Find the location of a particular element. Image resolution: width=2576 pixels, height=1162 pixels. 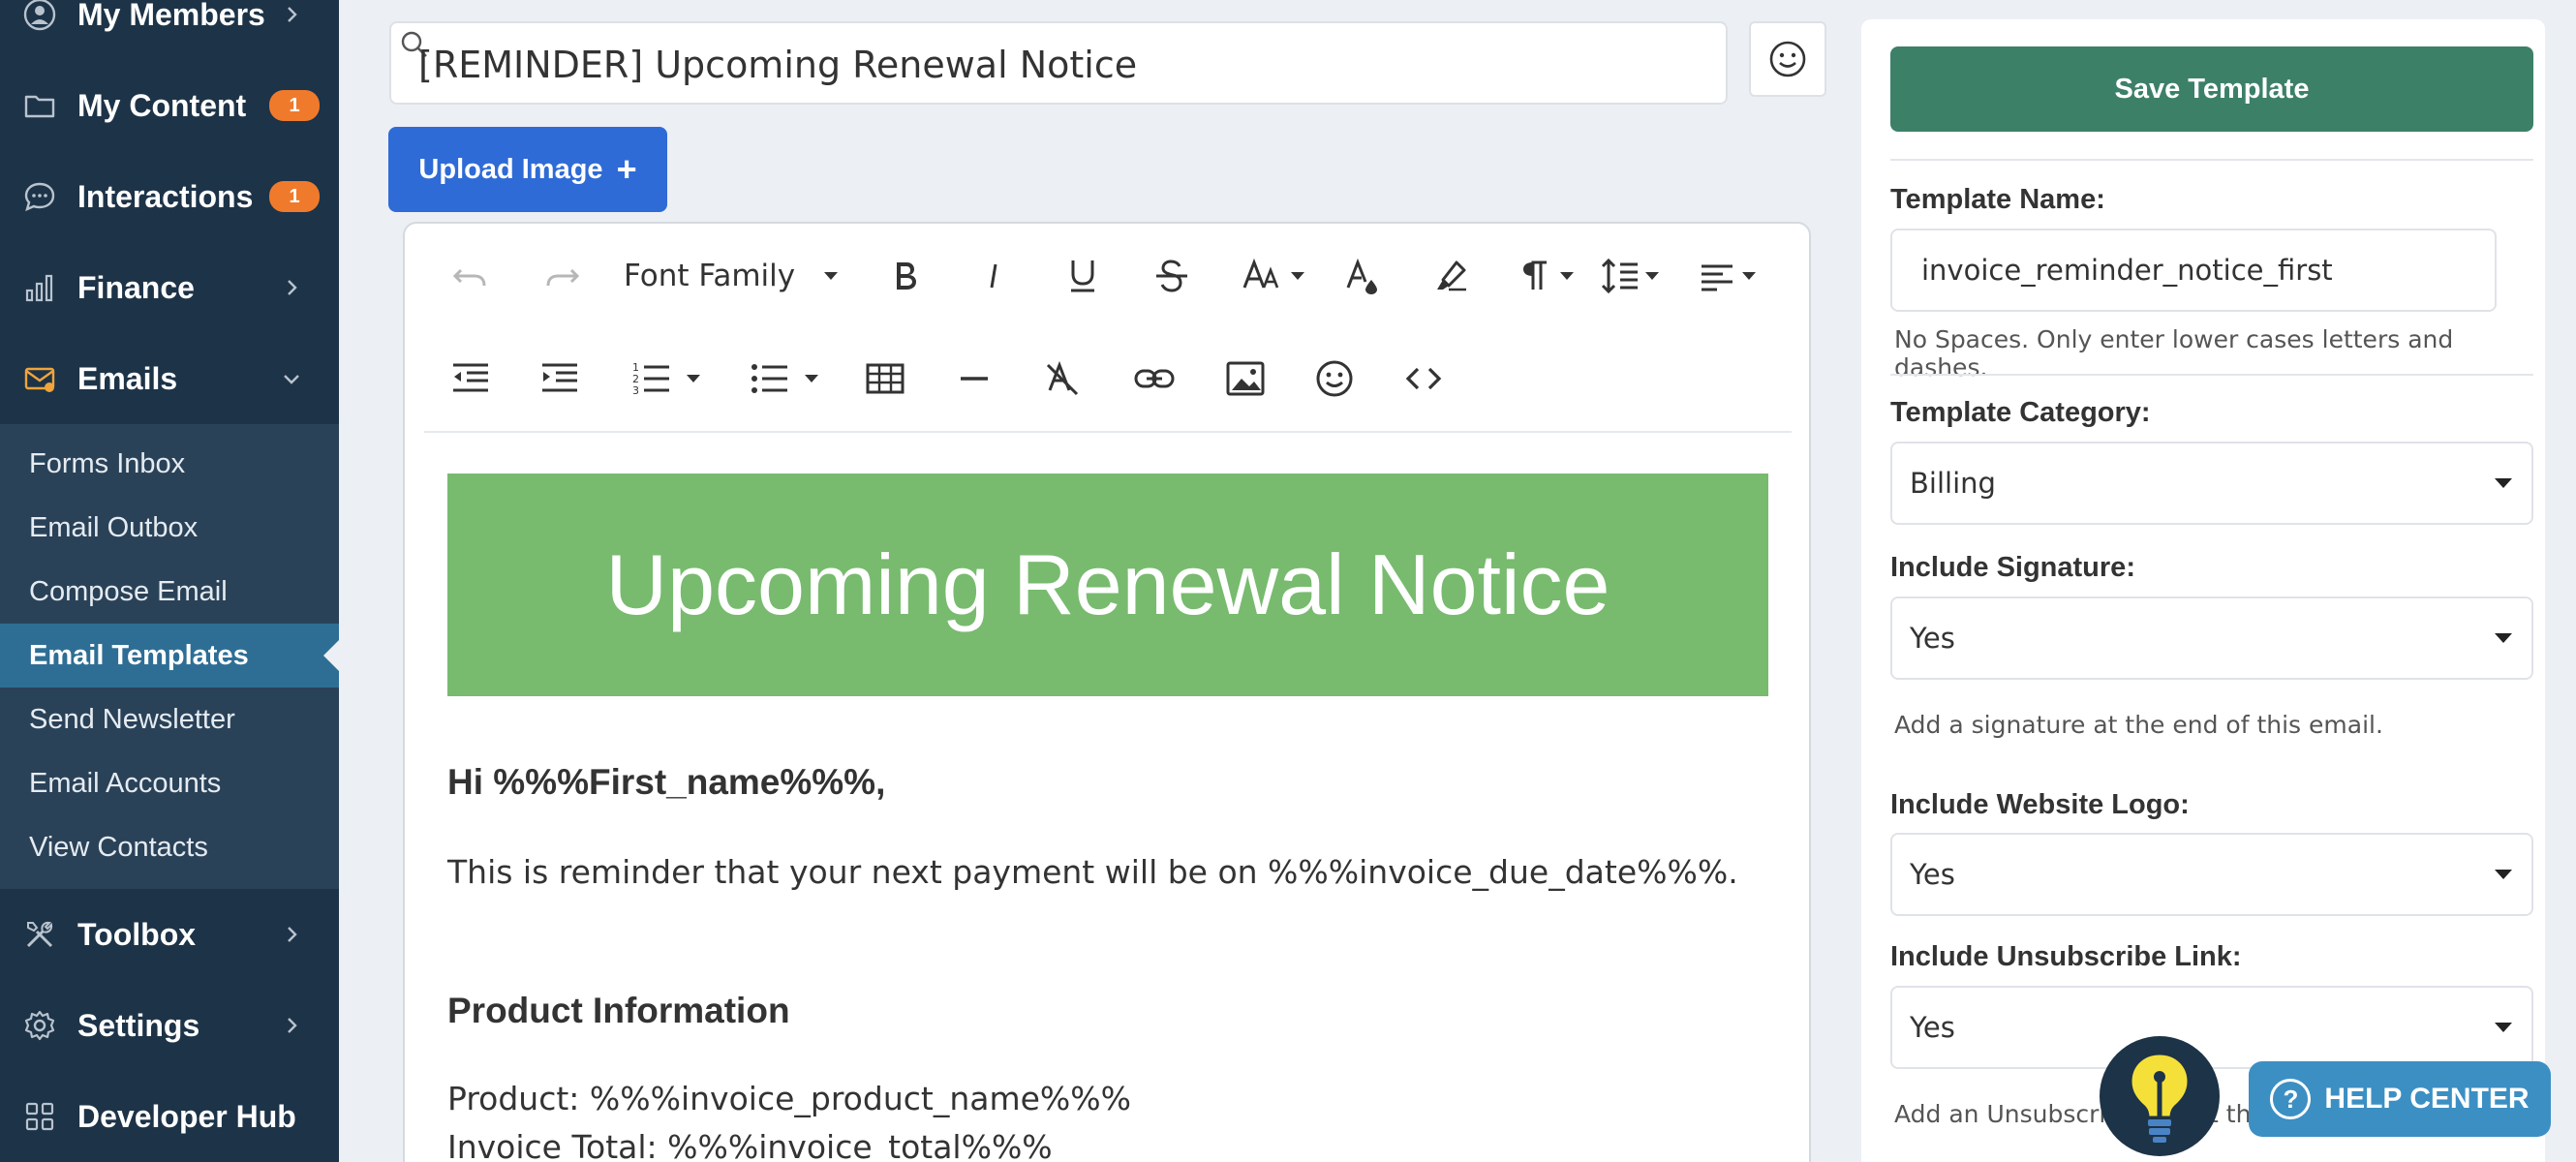

plus-icon: + is located at coordinates (626, 169).